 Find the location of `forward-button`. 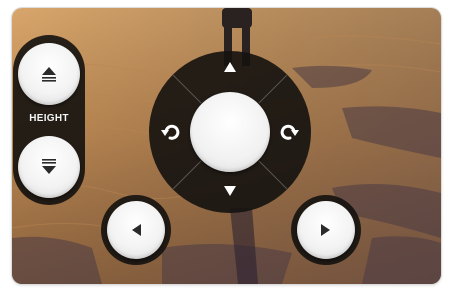

forward-button is located at coordinates (230, 67).